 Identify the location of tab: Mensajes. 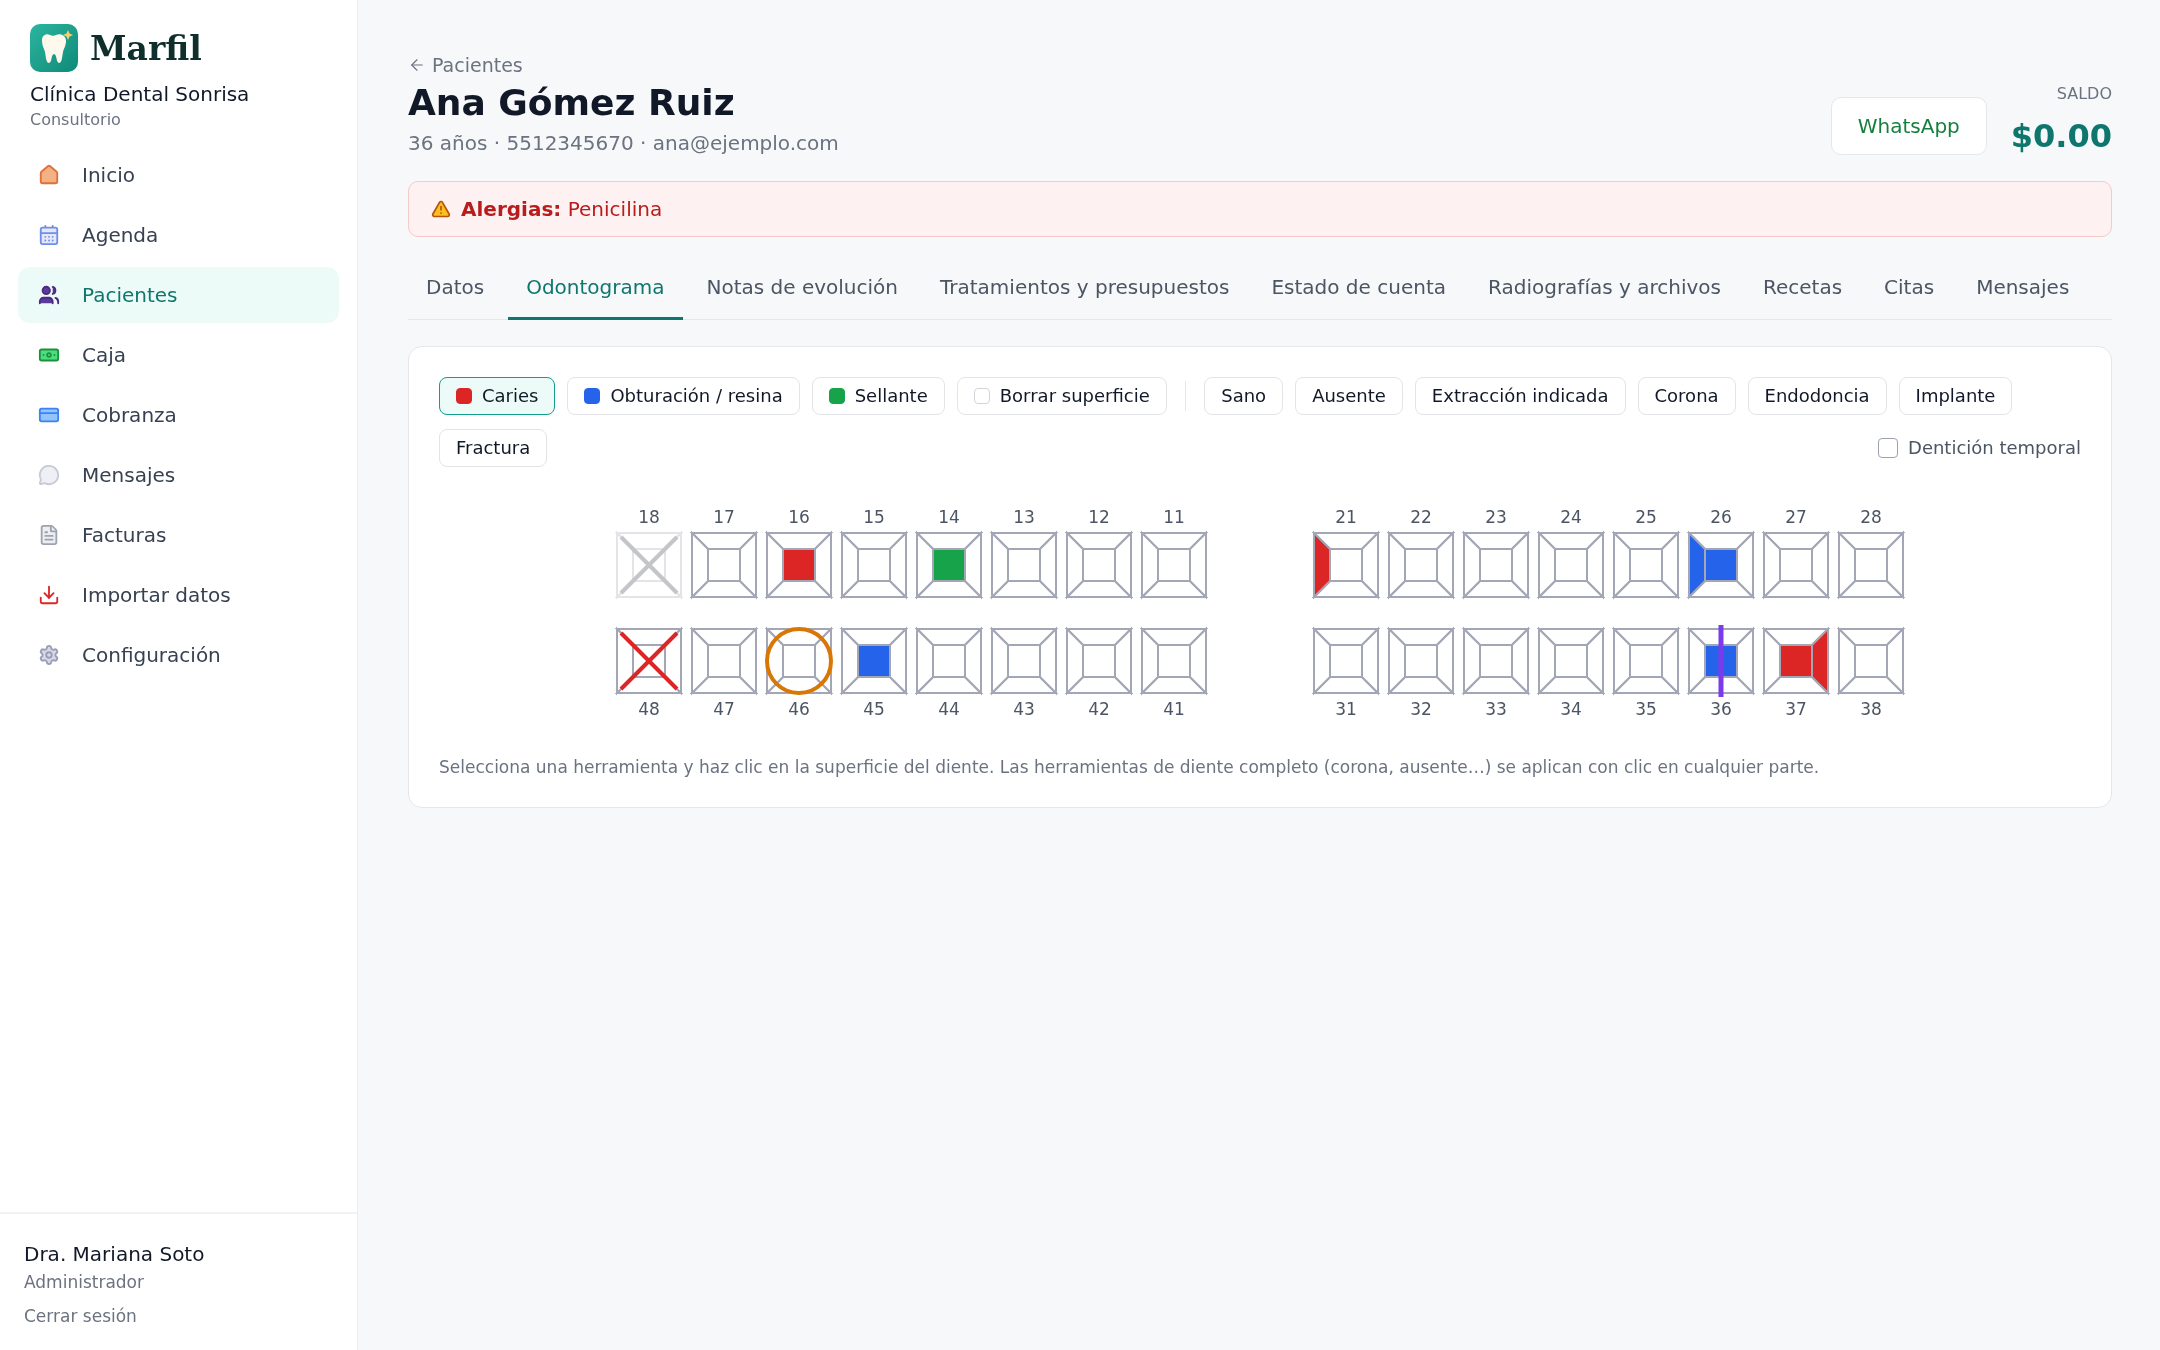
(2023, 289).